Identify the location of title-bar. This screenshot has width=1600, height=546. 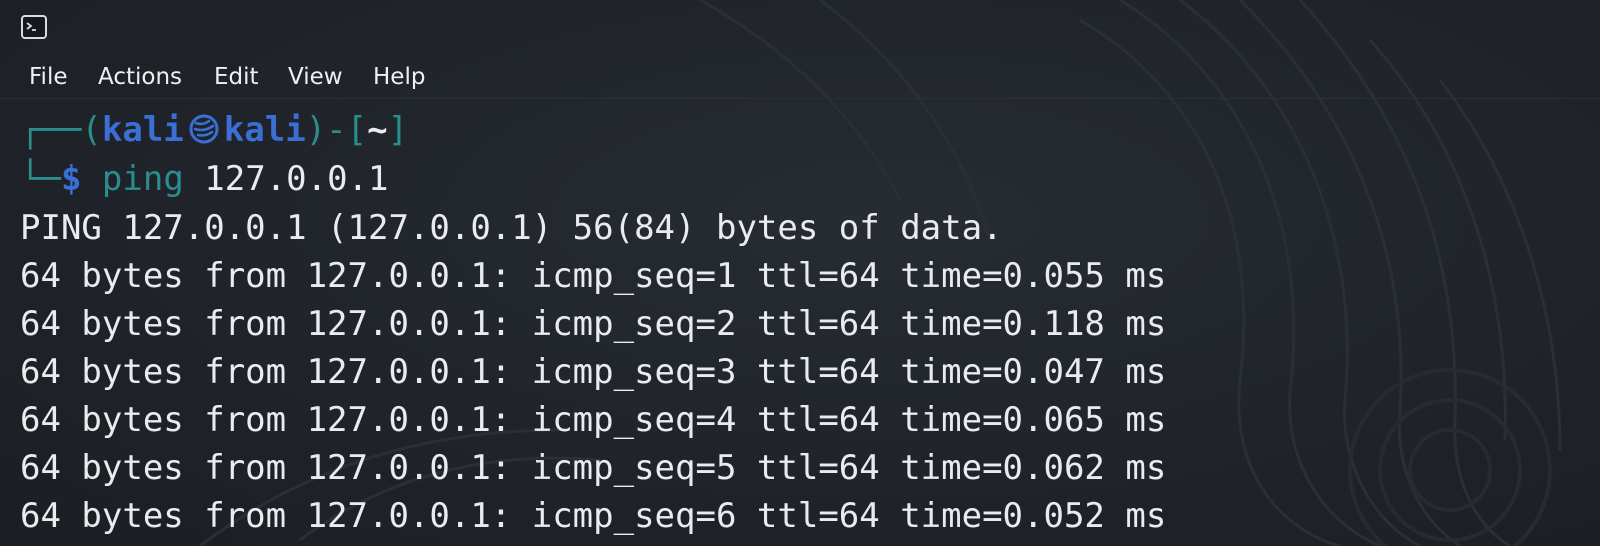
(800, 28).